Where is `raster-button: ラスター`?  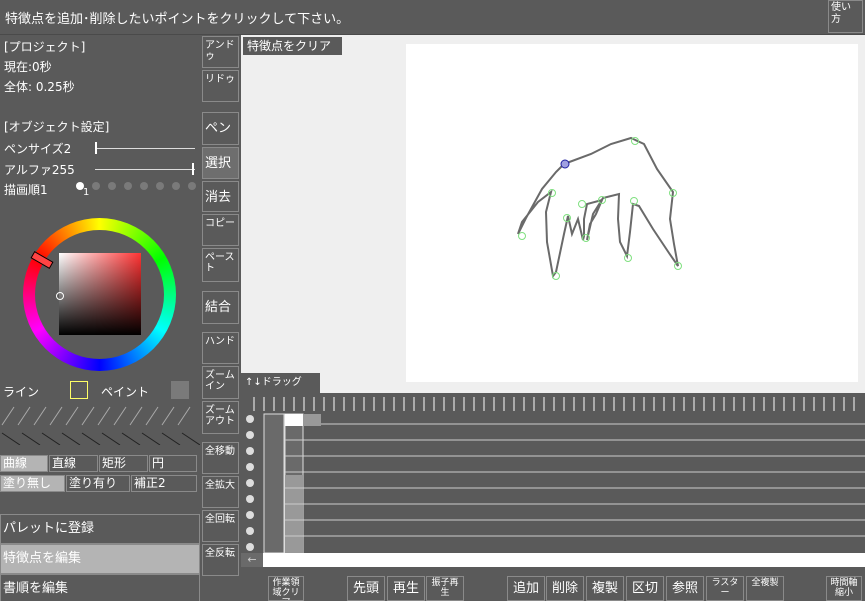
raster-button: ラスター is located at coordinates (725, 588).